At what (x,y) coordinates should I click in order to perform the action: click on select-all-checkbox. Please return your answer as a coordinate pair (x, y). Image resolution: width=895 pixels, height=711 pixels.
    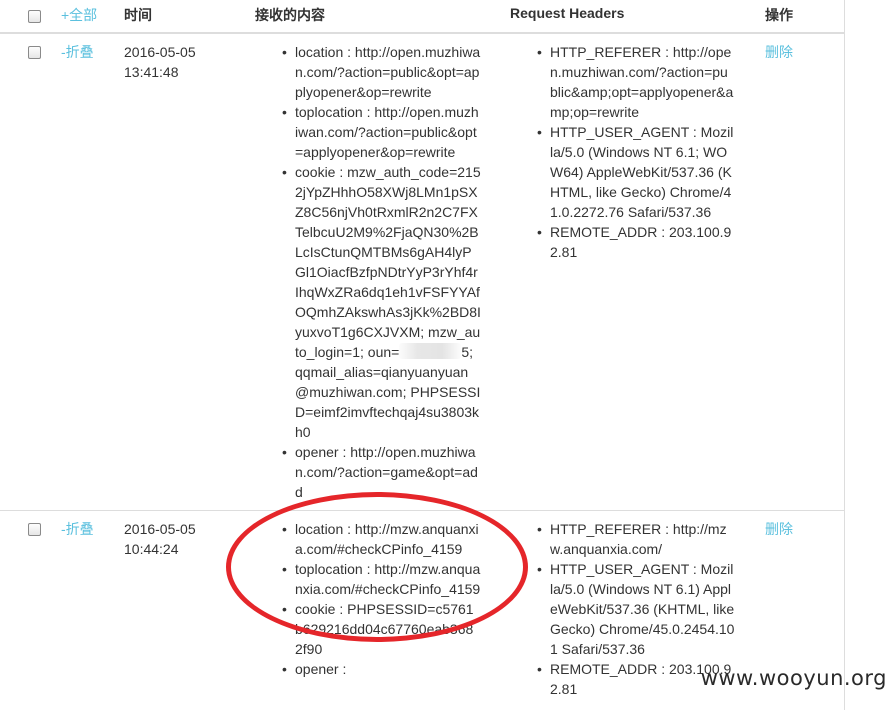
    Looking at the image, I should click on (34, 16).